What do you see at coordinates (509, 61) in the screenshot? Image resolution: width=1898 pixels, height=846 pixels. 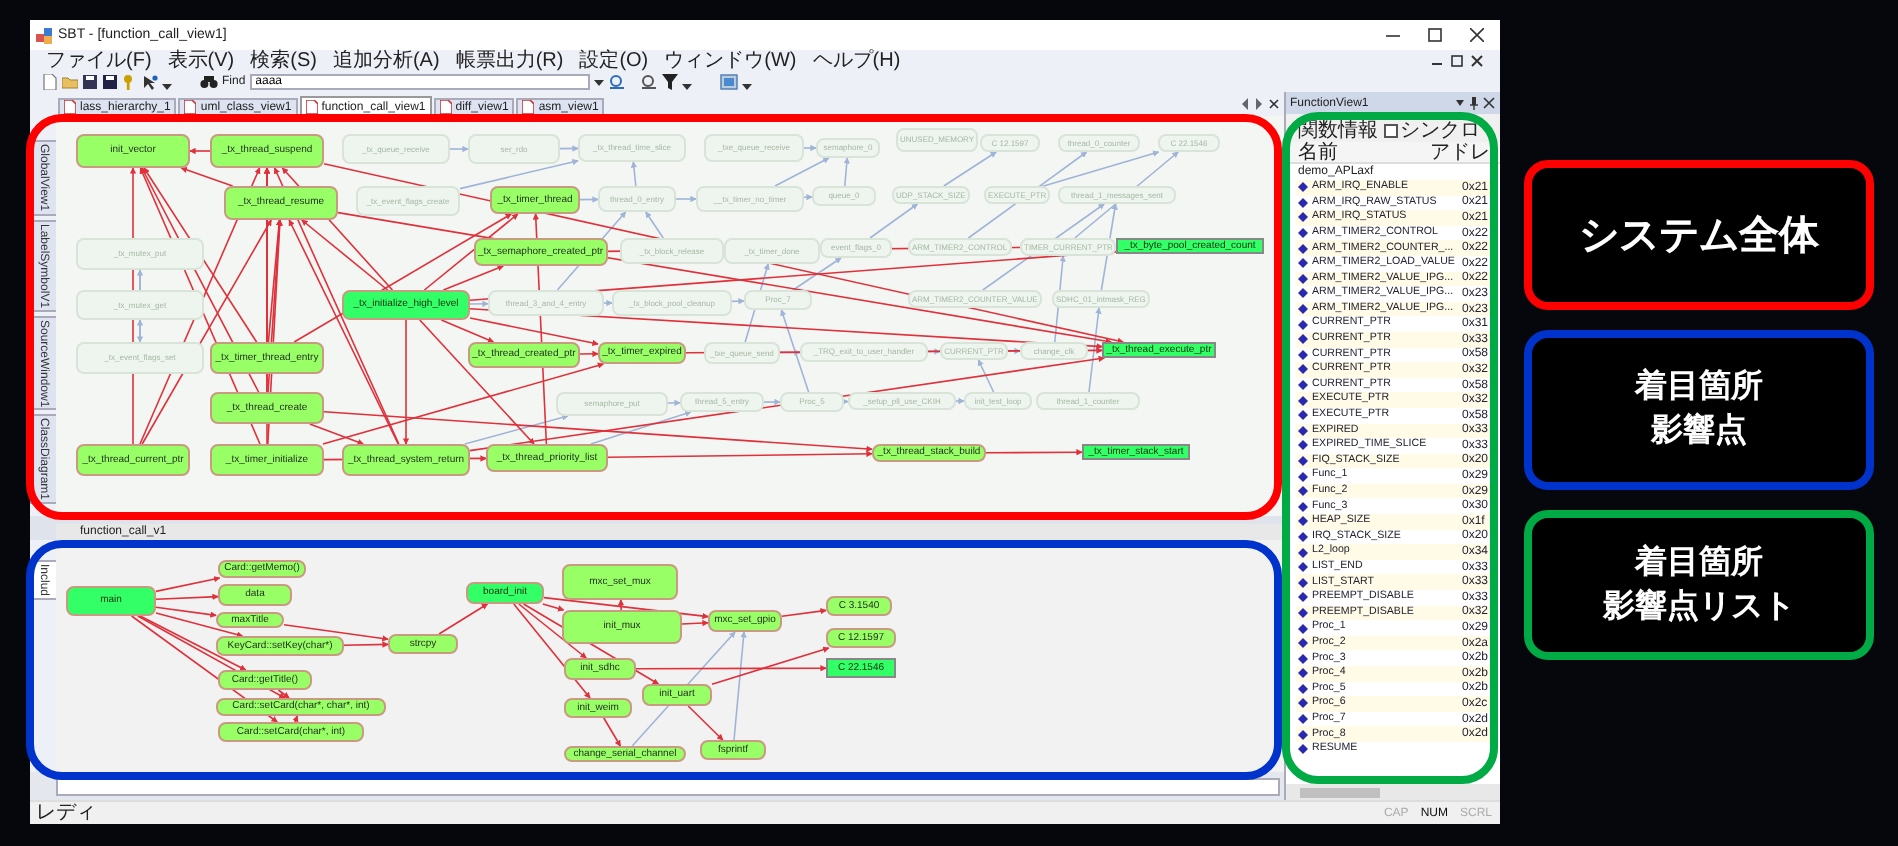 I see `menu-item: 帳票出力(R)` at bounding box center [509, 61].